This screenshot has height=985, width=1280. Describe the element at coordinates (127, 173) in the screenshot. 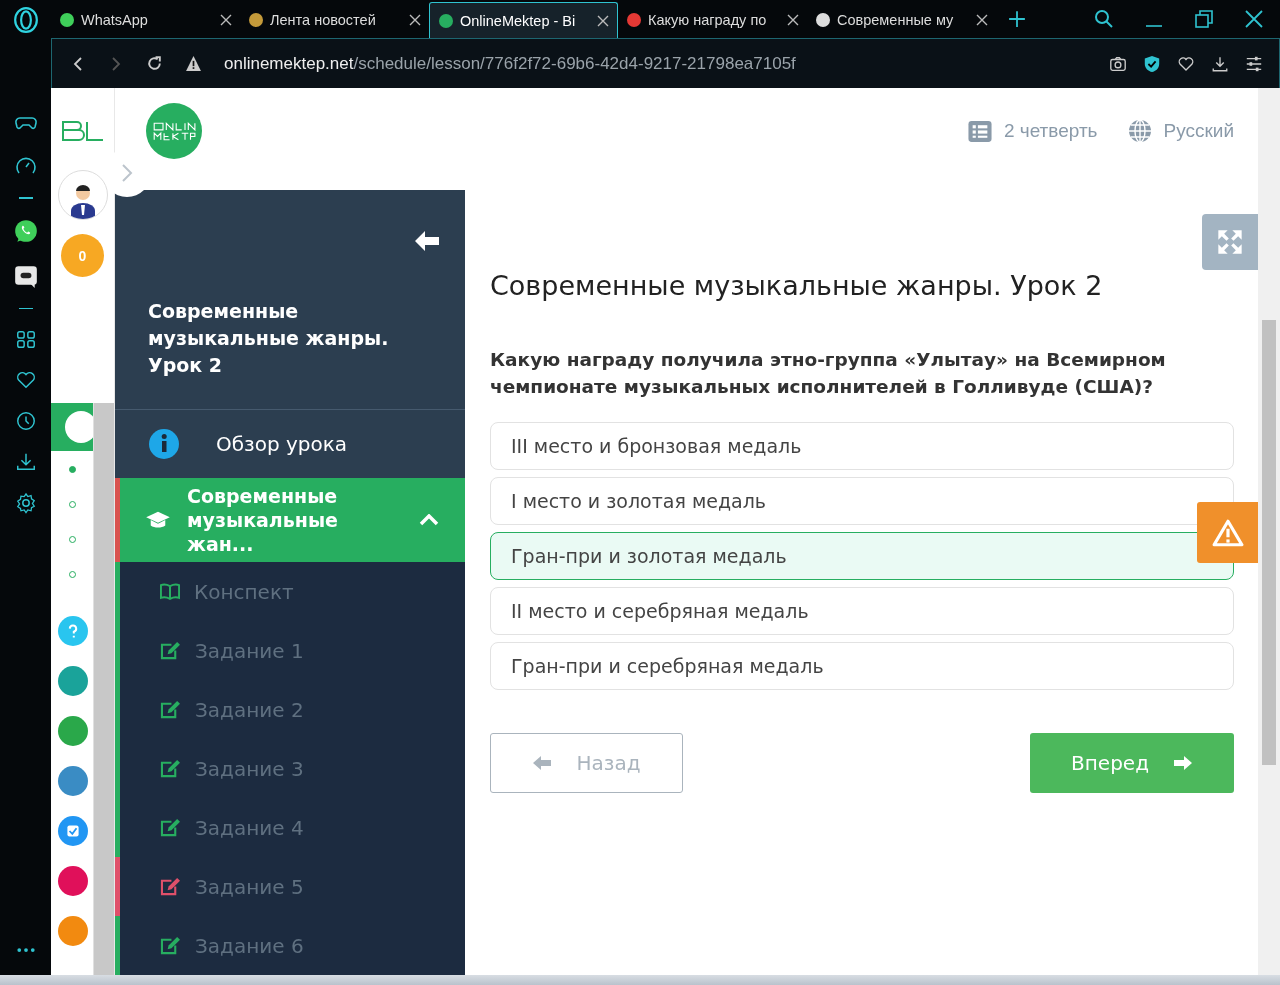

I see `chevron-right-icon` at that location.